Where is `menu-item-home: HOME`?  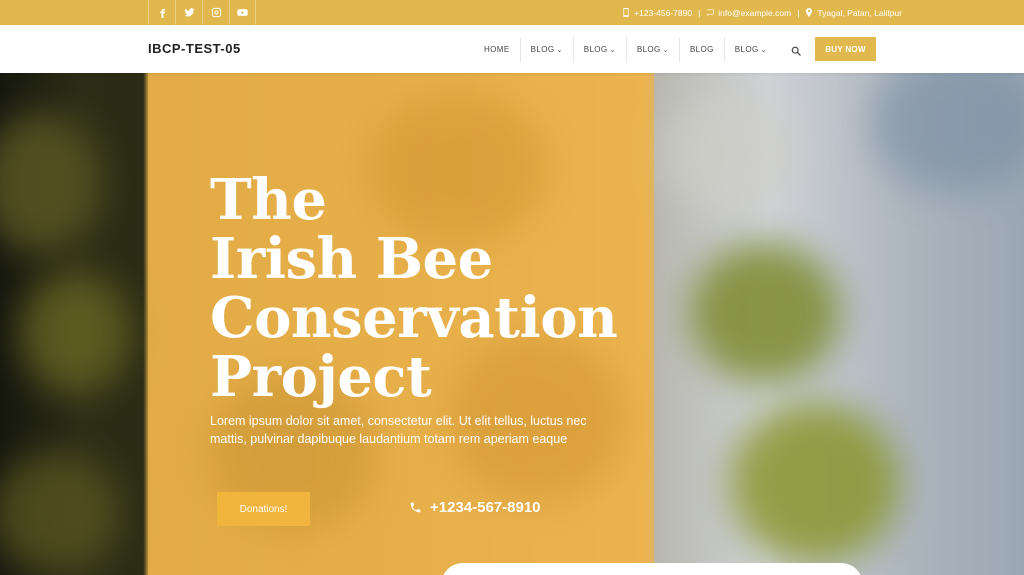 menu-item-home: HOME is located at coordinates (497, 49).